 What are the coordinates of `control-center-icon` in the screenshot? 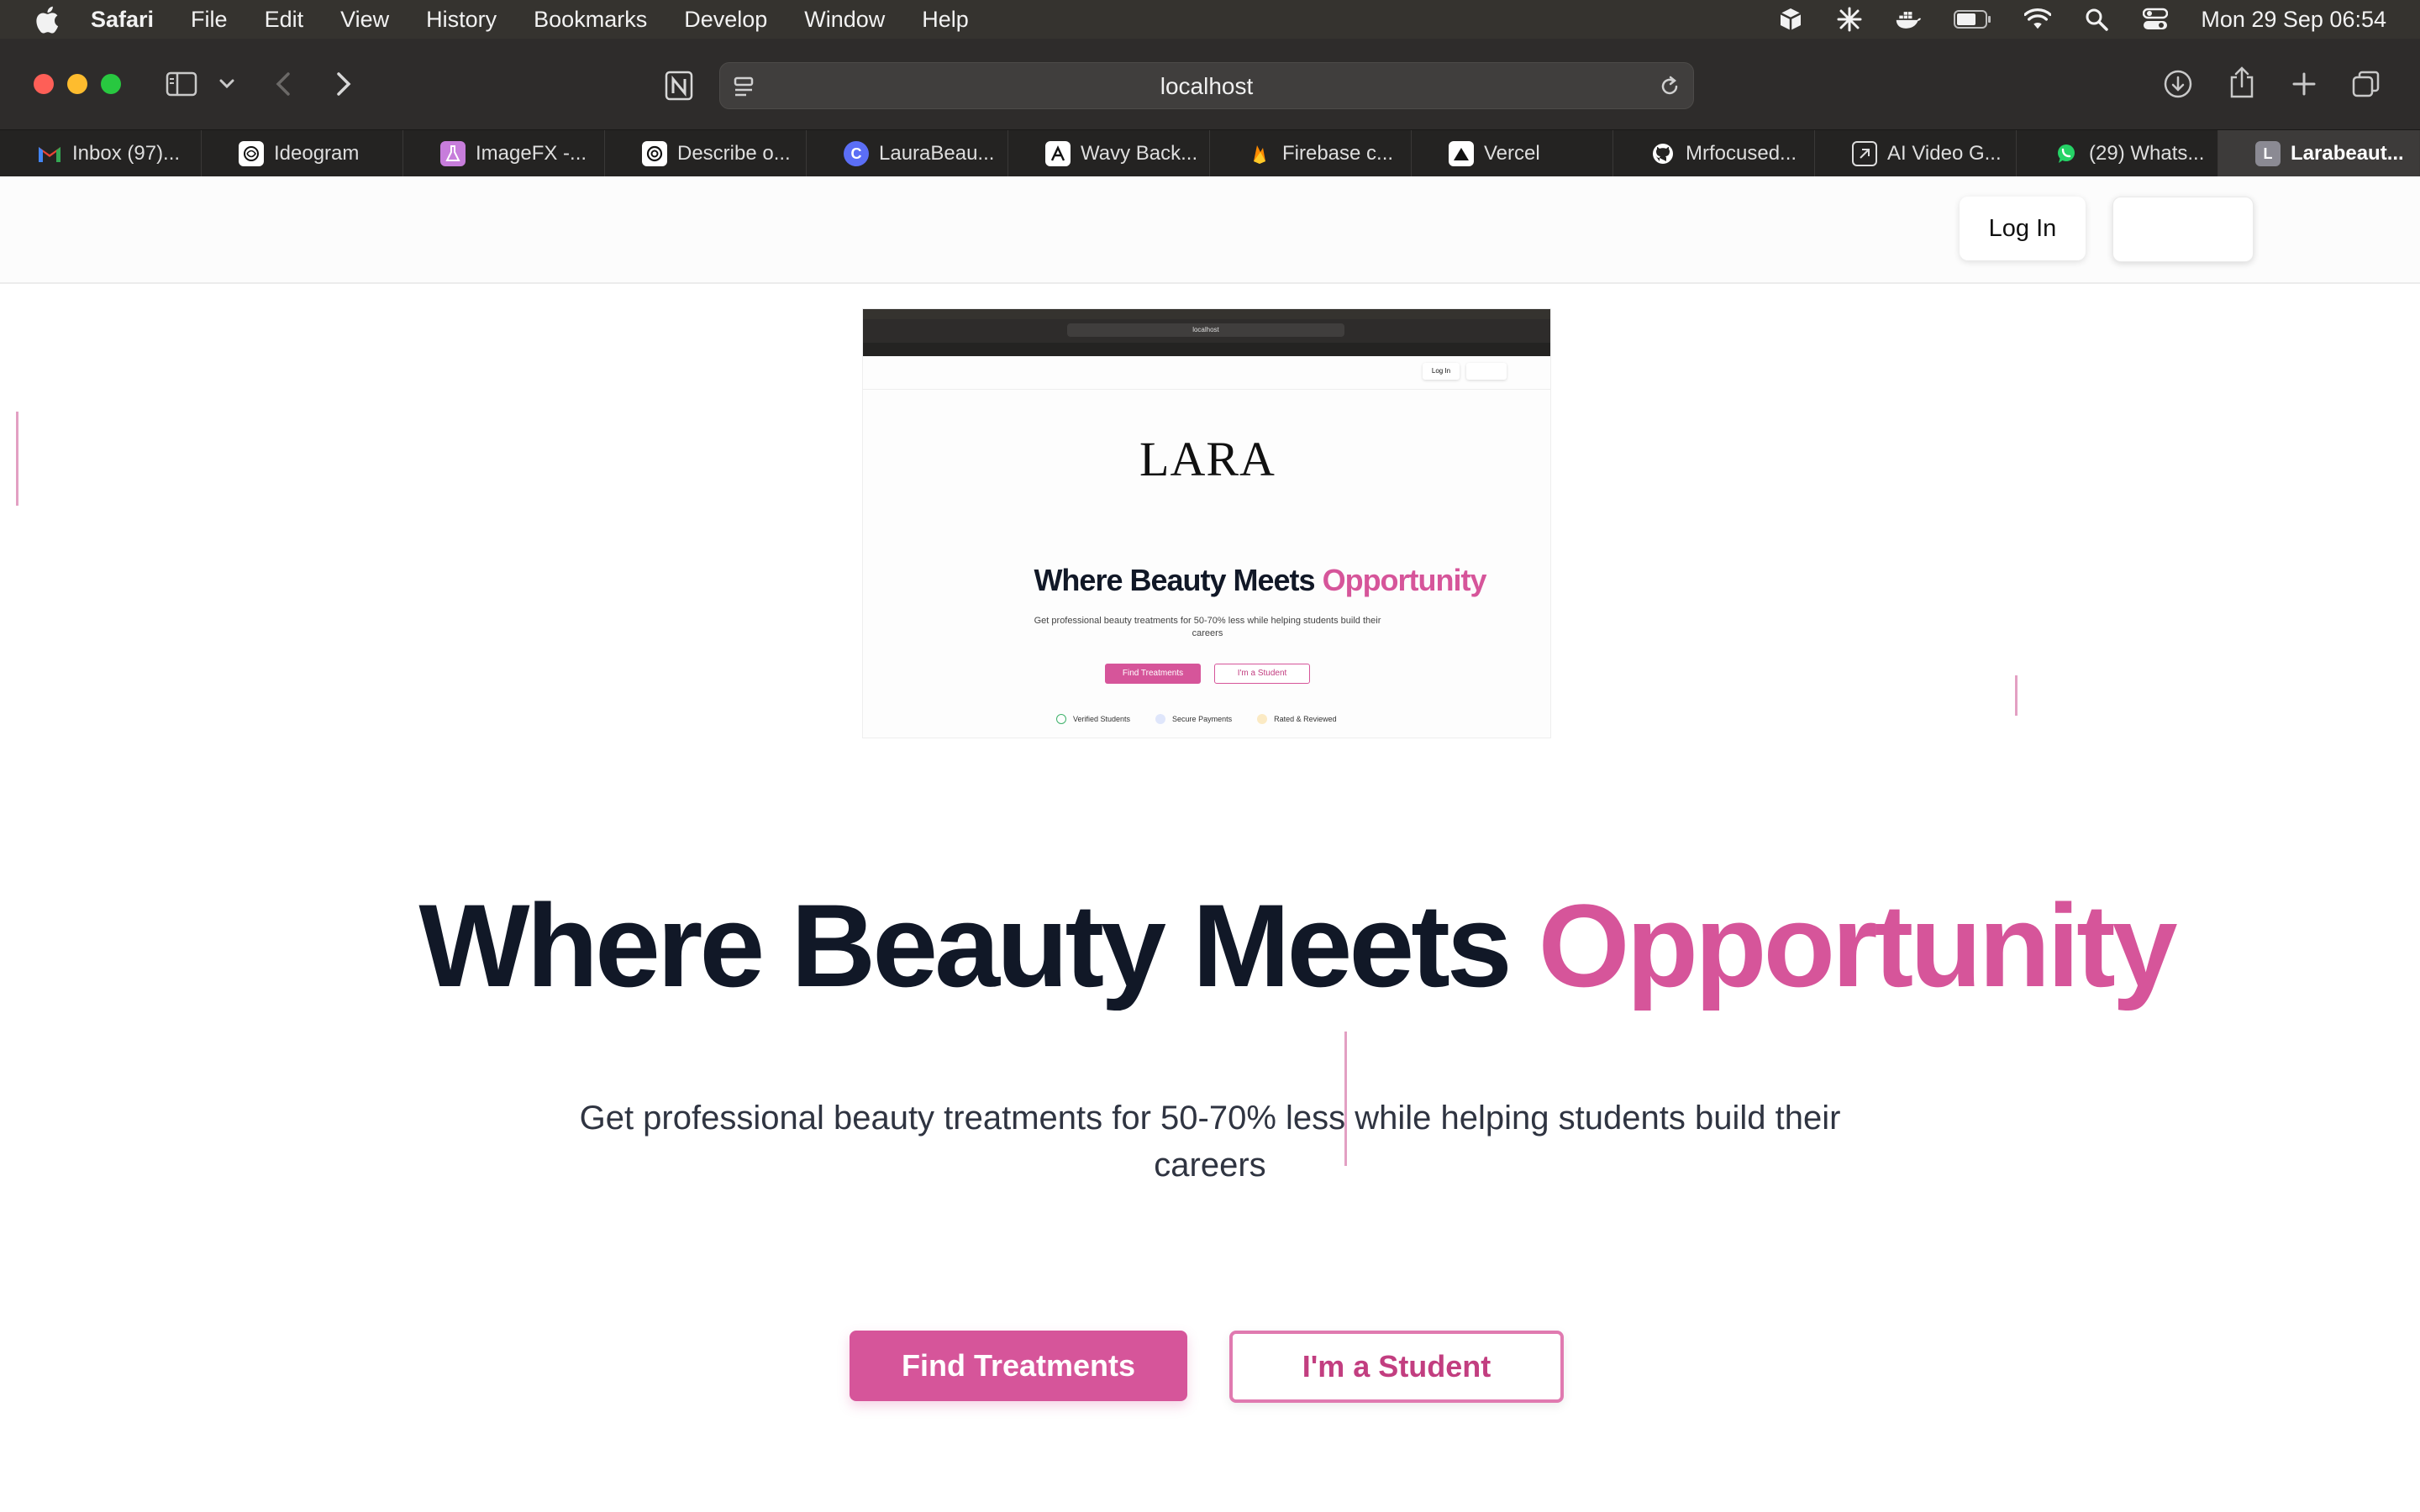 It's located at (2155, 19).